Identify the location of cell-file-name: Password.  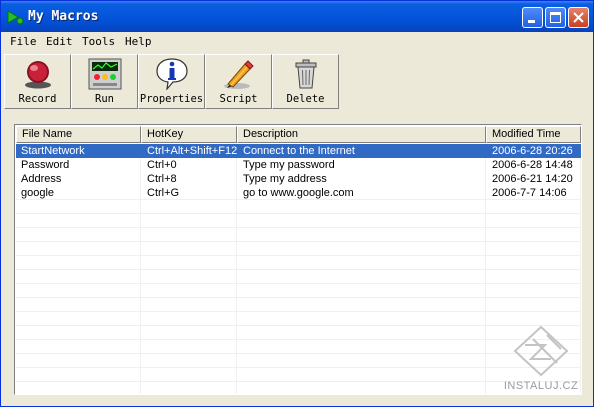
(45, 165).